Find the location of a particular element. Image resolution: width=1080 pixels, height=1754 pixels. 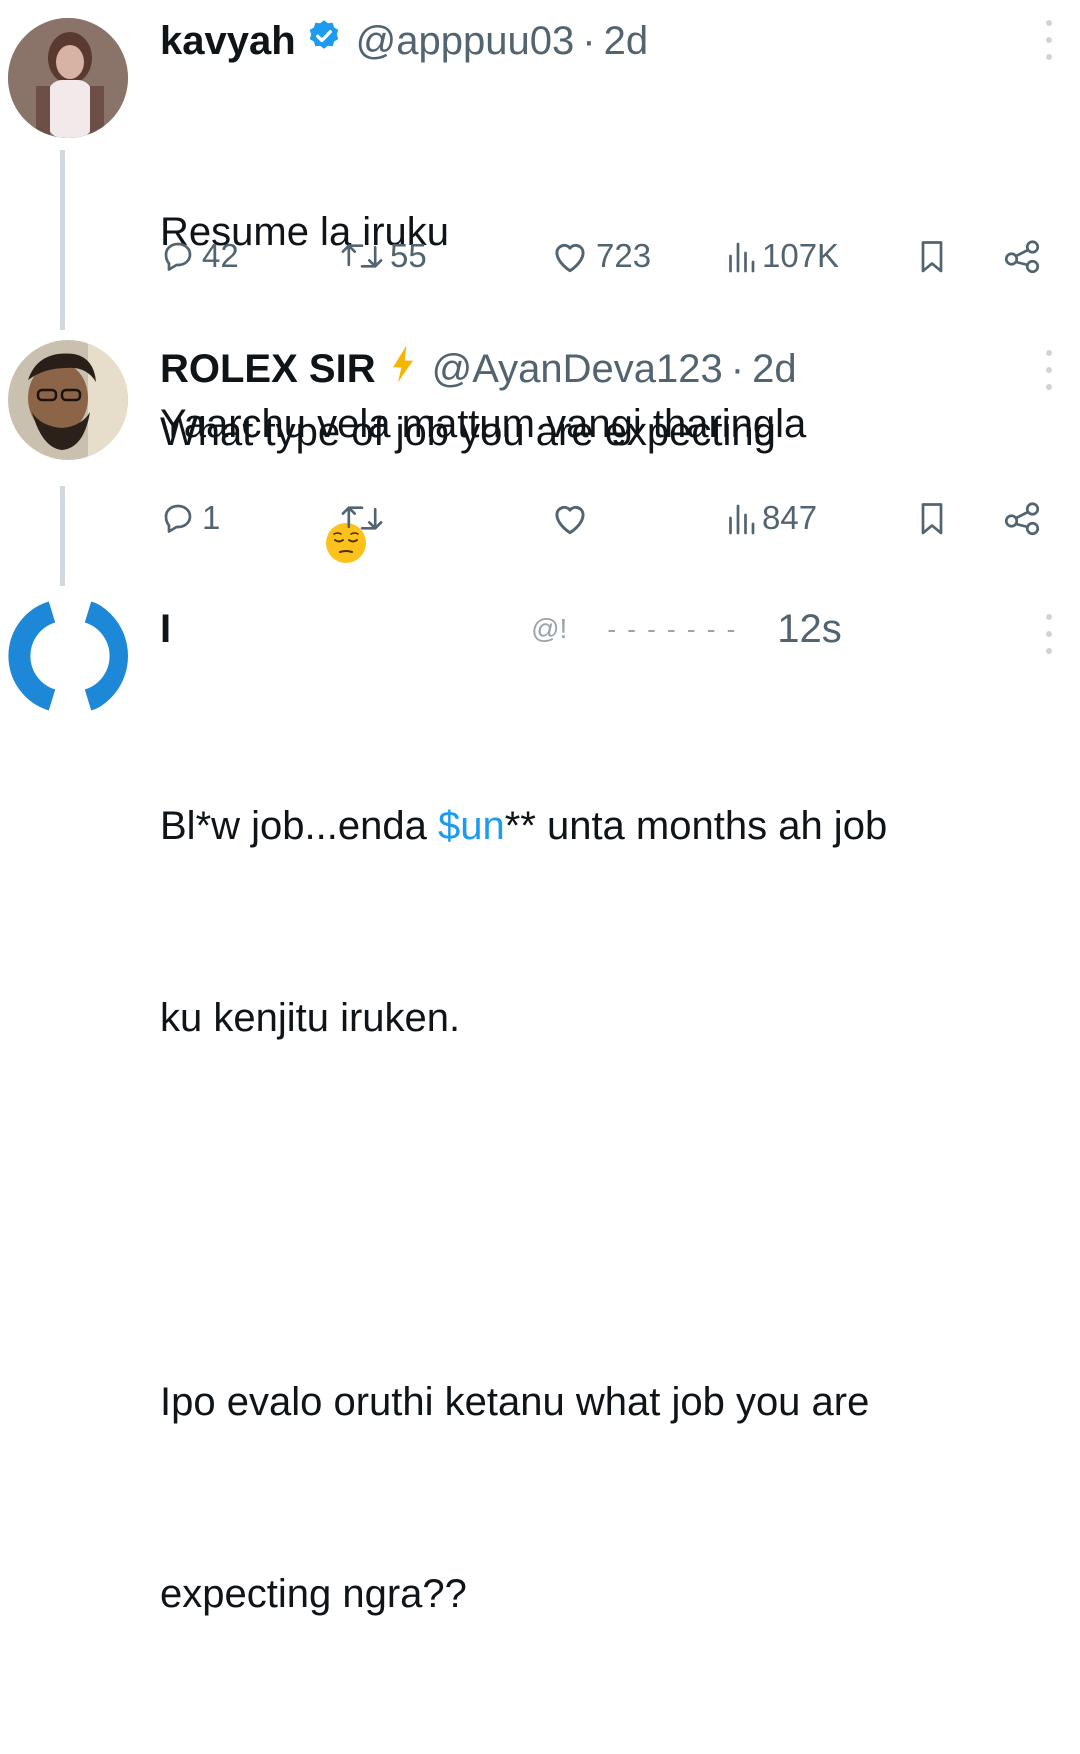

tweet-text-segment: ** unta months ah job is located at coordinates (696, 826).